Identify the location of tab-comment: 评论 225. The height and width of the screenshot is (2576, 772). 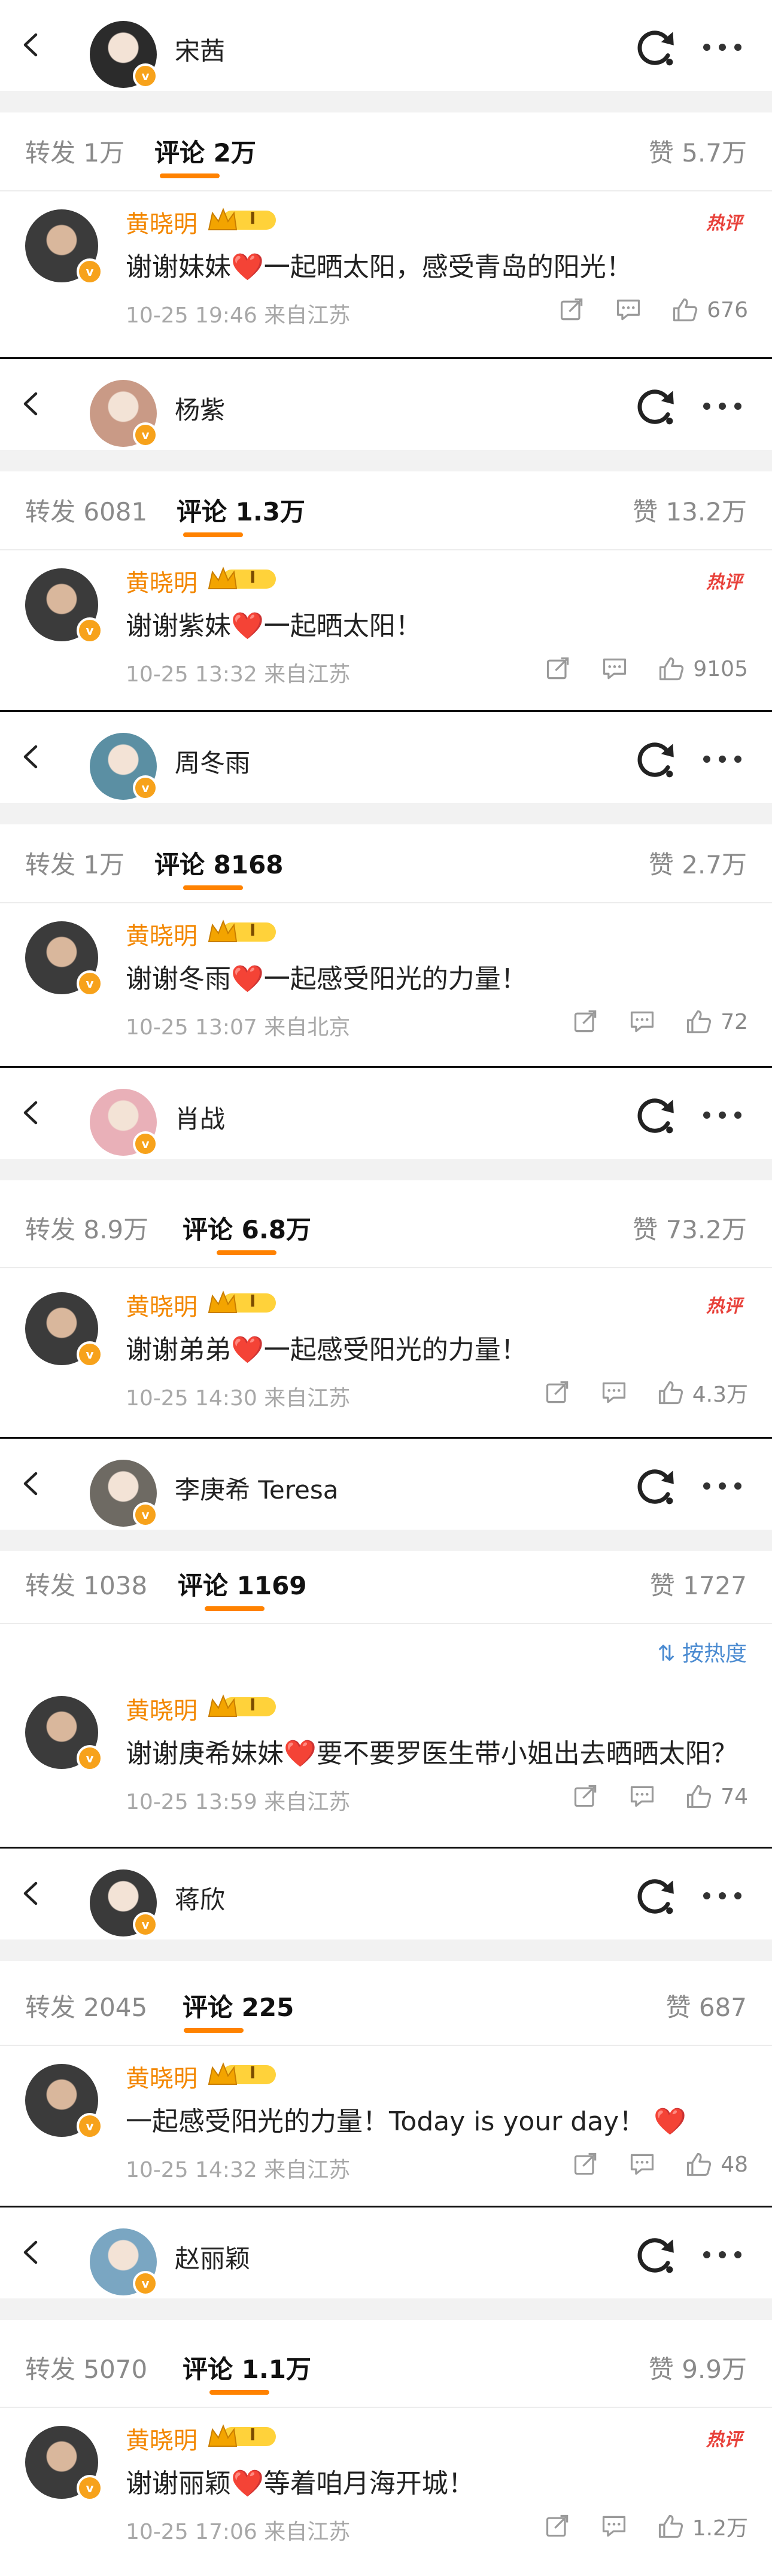
(238, 2005).